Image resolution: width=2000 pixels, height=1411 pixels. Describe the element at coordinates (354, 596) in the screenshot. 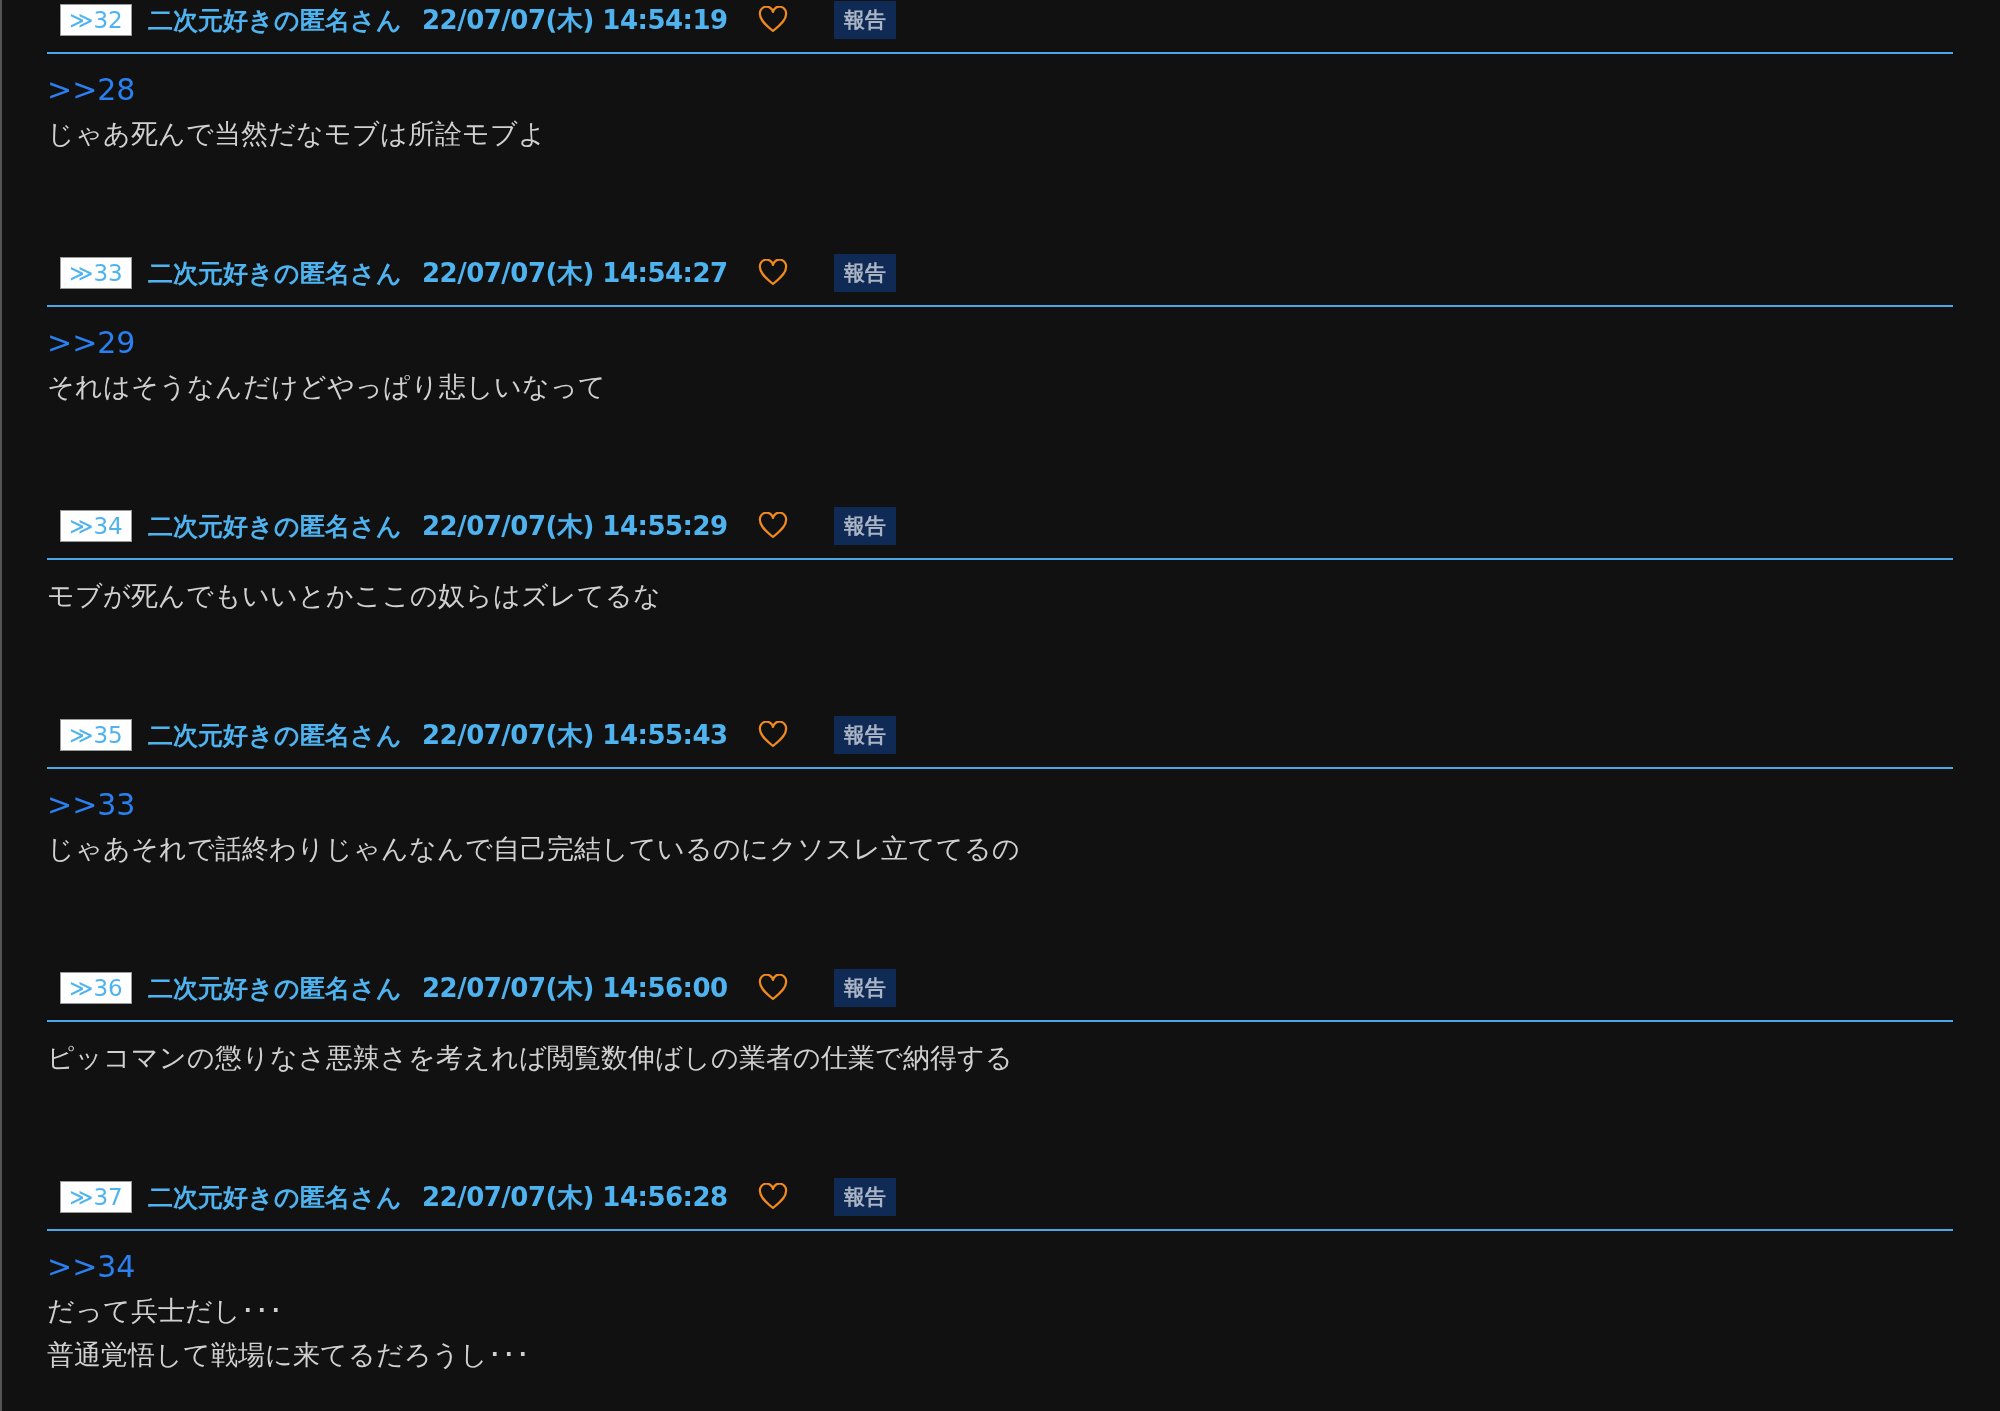

I see `post-text: モブが死んでもいいとかここの奴らはズレてるな` at that location.